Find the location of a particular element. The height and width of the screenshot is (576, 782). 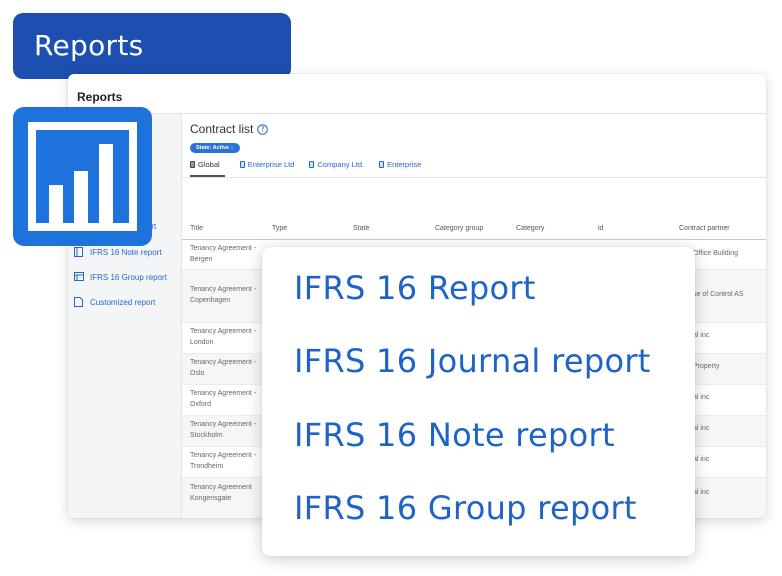

page-title: Reports is located at coordinates (152, 46).